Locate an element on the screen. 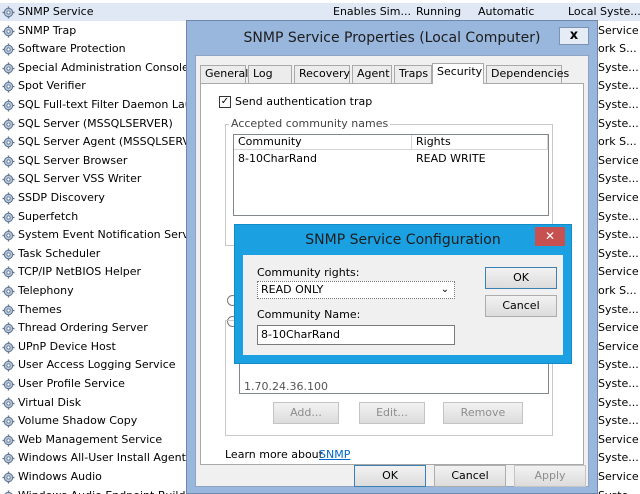 This screenshot has width=640, height=494. close-button: x is located at coordinates (574, 36).